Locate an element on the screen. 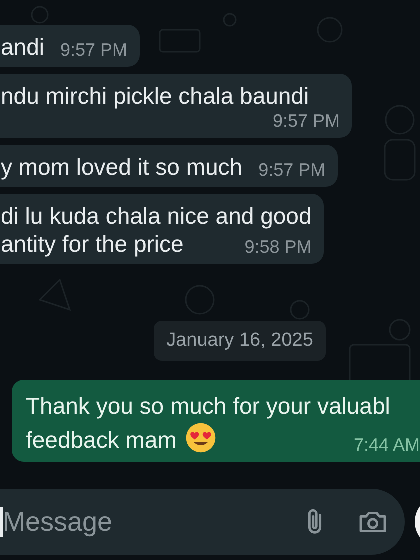 The height and width of the screenshot is (560, 420). message-line: di lu kuda chala nice and good is located at coordinates (156, 216).